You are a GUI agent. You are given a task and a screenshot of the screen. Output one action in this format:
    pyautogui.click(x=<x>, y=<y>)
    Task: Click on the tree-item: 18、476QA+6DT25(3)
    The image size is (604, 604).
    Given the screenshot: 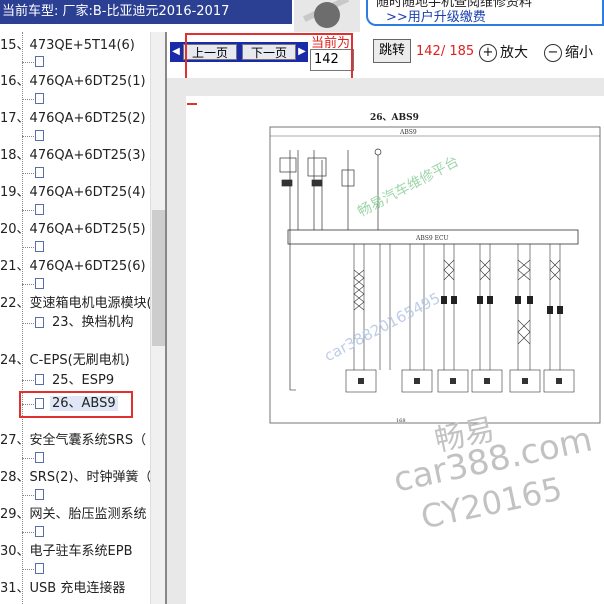 What is the action you would take?
    pyautogui.click(x=73, y=156)
    